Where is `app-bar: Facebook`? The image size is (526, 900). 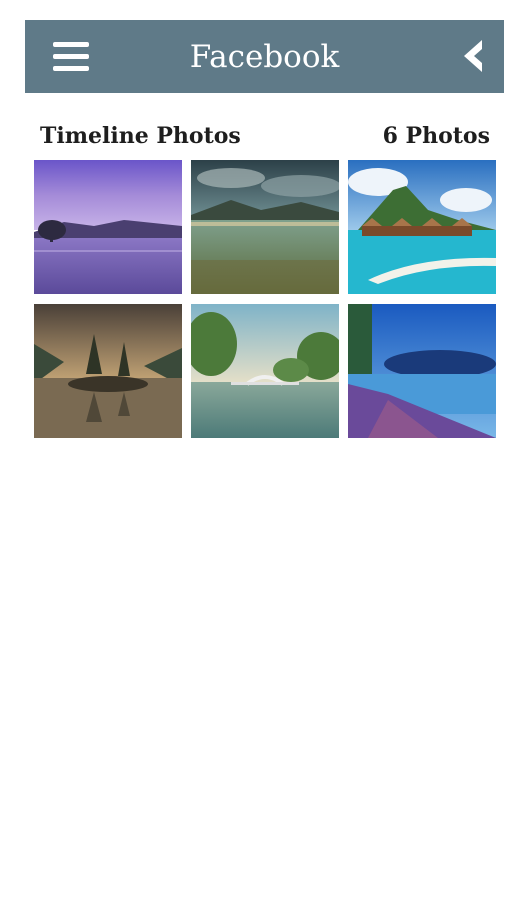 app-bar: Facebook is located at coordinates (264, 56).